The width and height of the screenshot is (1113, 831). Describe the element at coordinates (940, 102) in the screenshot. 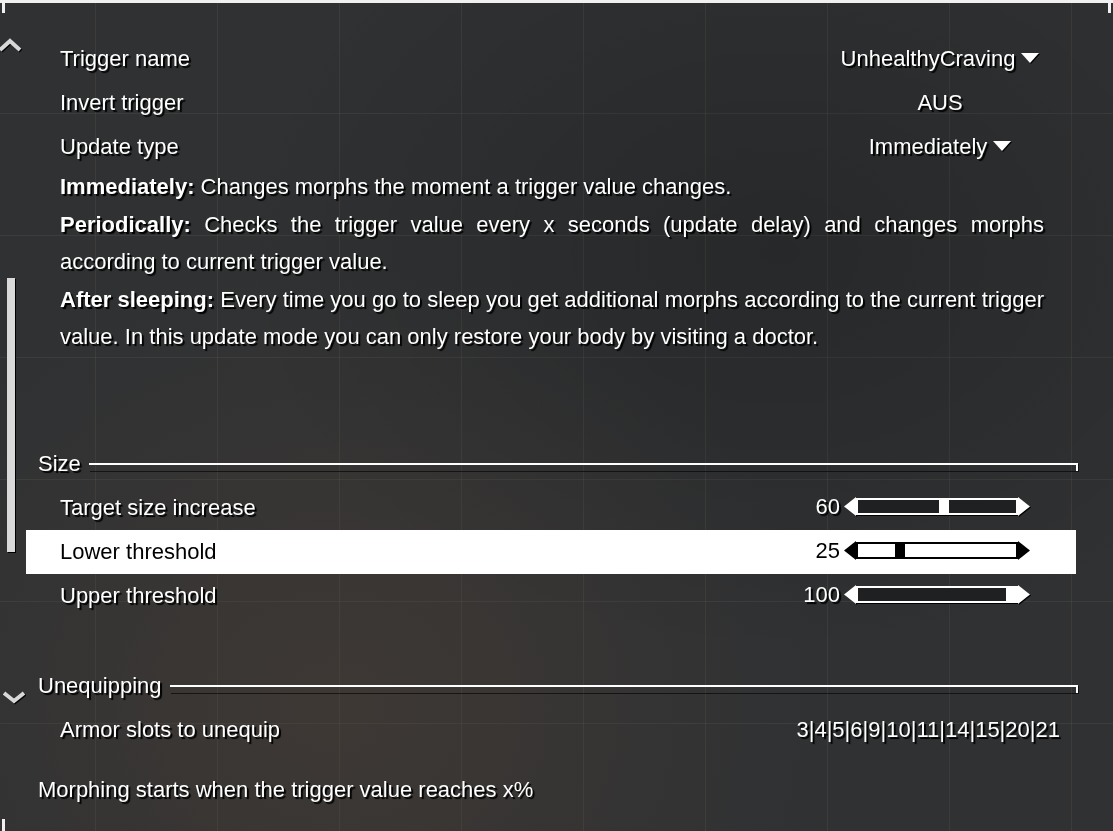

I see `toggle-value: AUS` at that location.